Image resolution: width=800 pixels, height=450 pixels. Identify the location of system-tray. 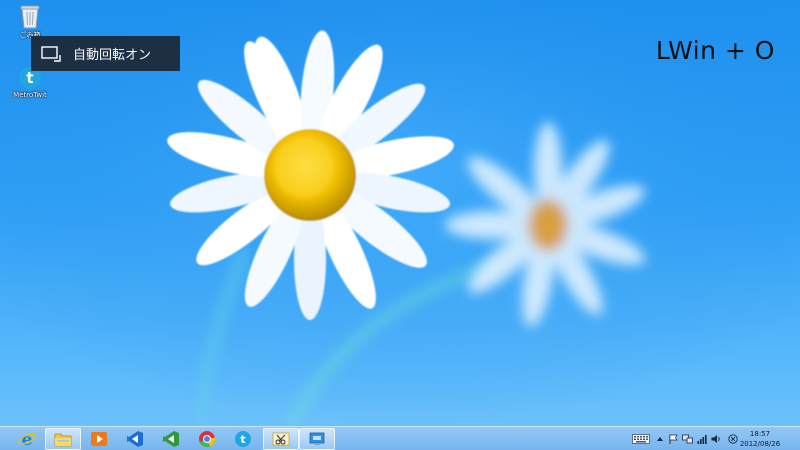
(685, 438).